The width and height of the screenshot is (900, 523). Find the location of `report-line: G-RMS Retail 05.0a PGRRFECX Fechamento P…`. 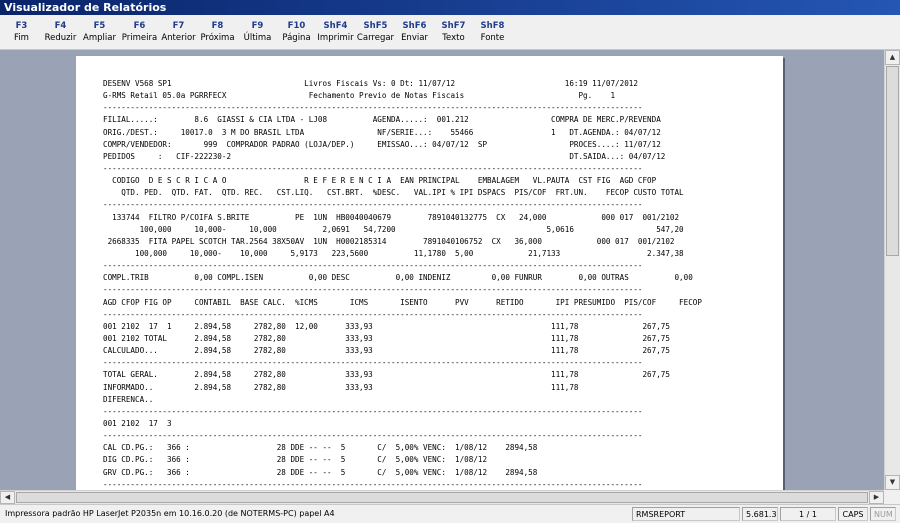

report-line: G-RMS Retail 05.0a PGRRFECX Fechamento P… is located at coordinates (359, 96).